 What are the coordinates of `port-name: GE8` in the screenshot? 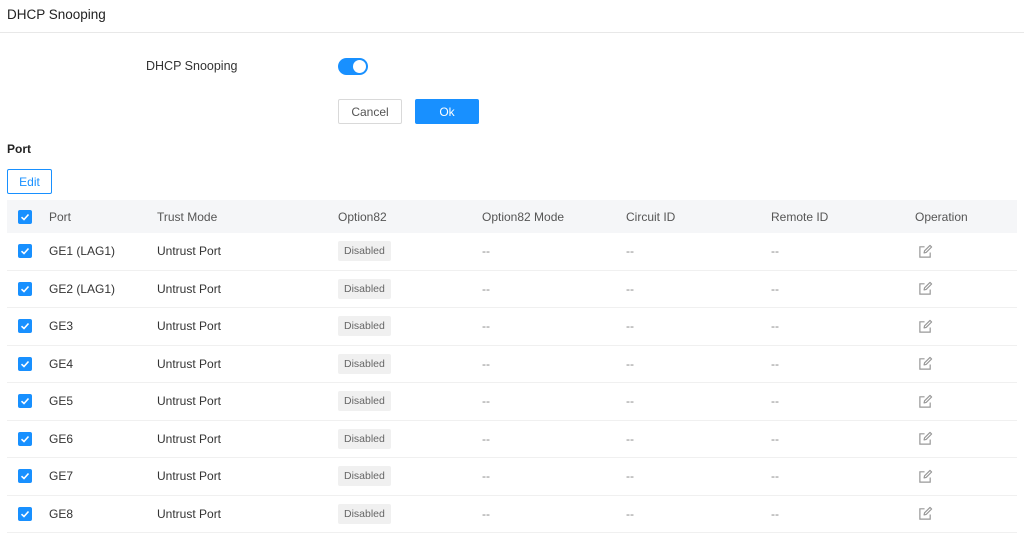 It's located at (61, 513).